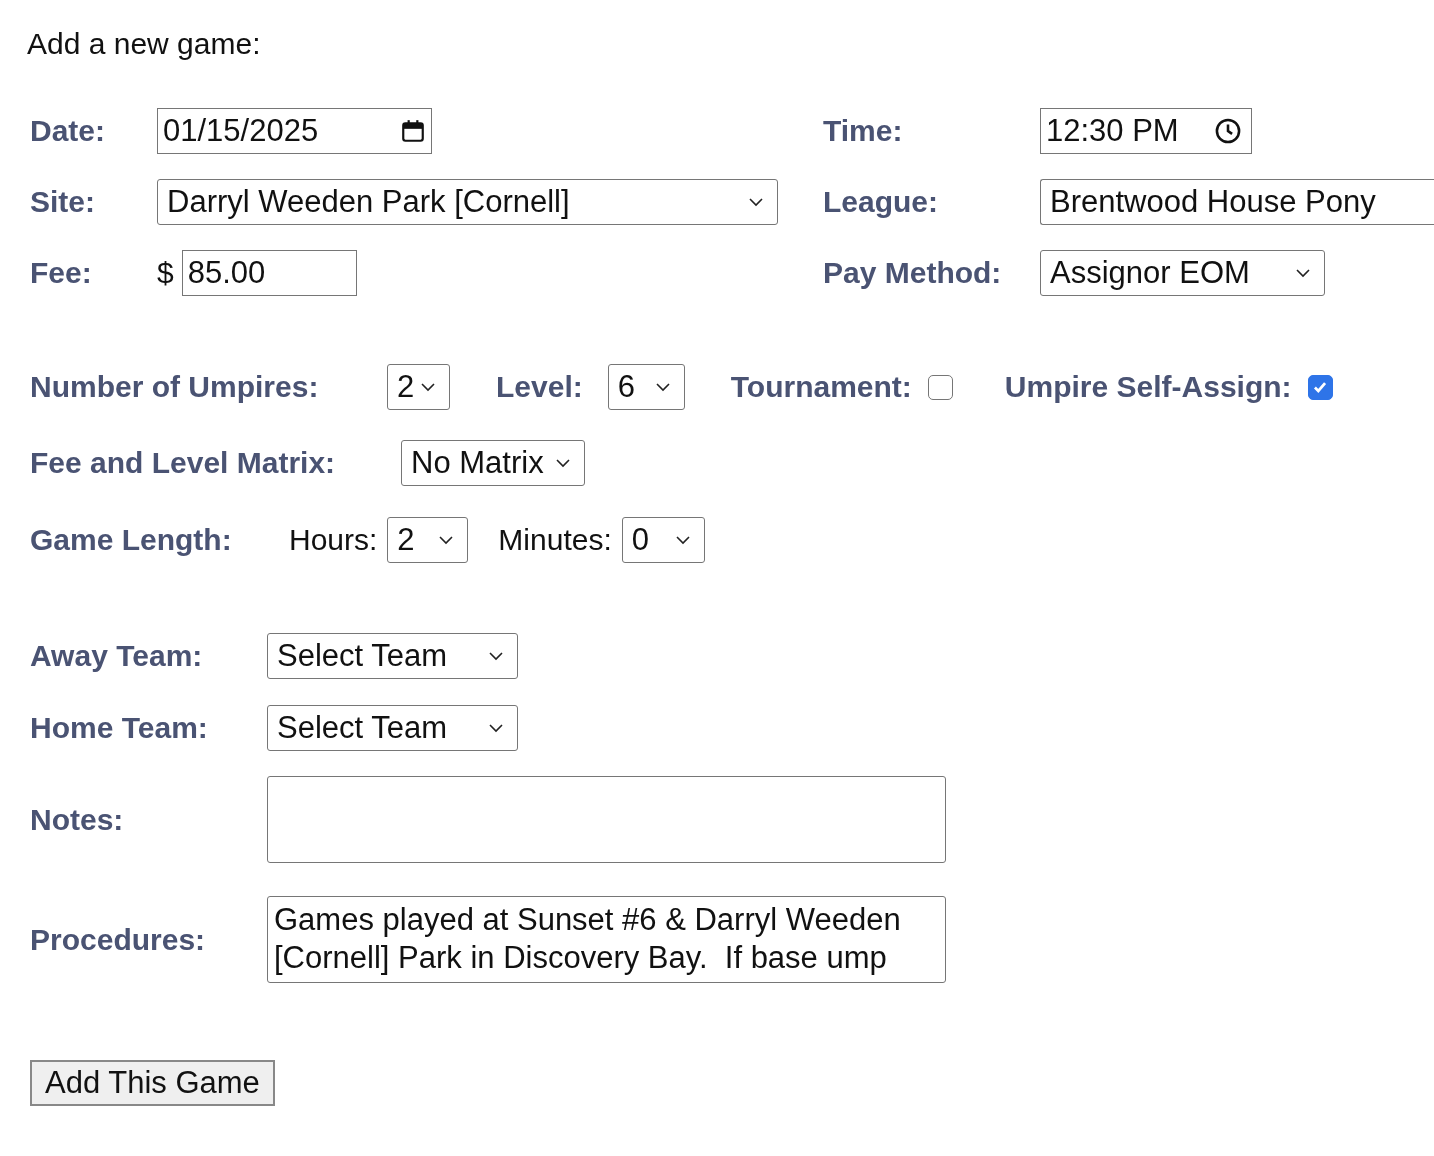 The height and width of the screenshot is (1156, 1434). What do you see at coordinates (1182, 273) in the screenshot?
I see `pay-method-select: Assignor EOM` at bounding box center [1182, 273].